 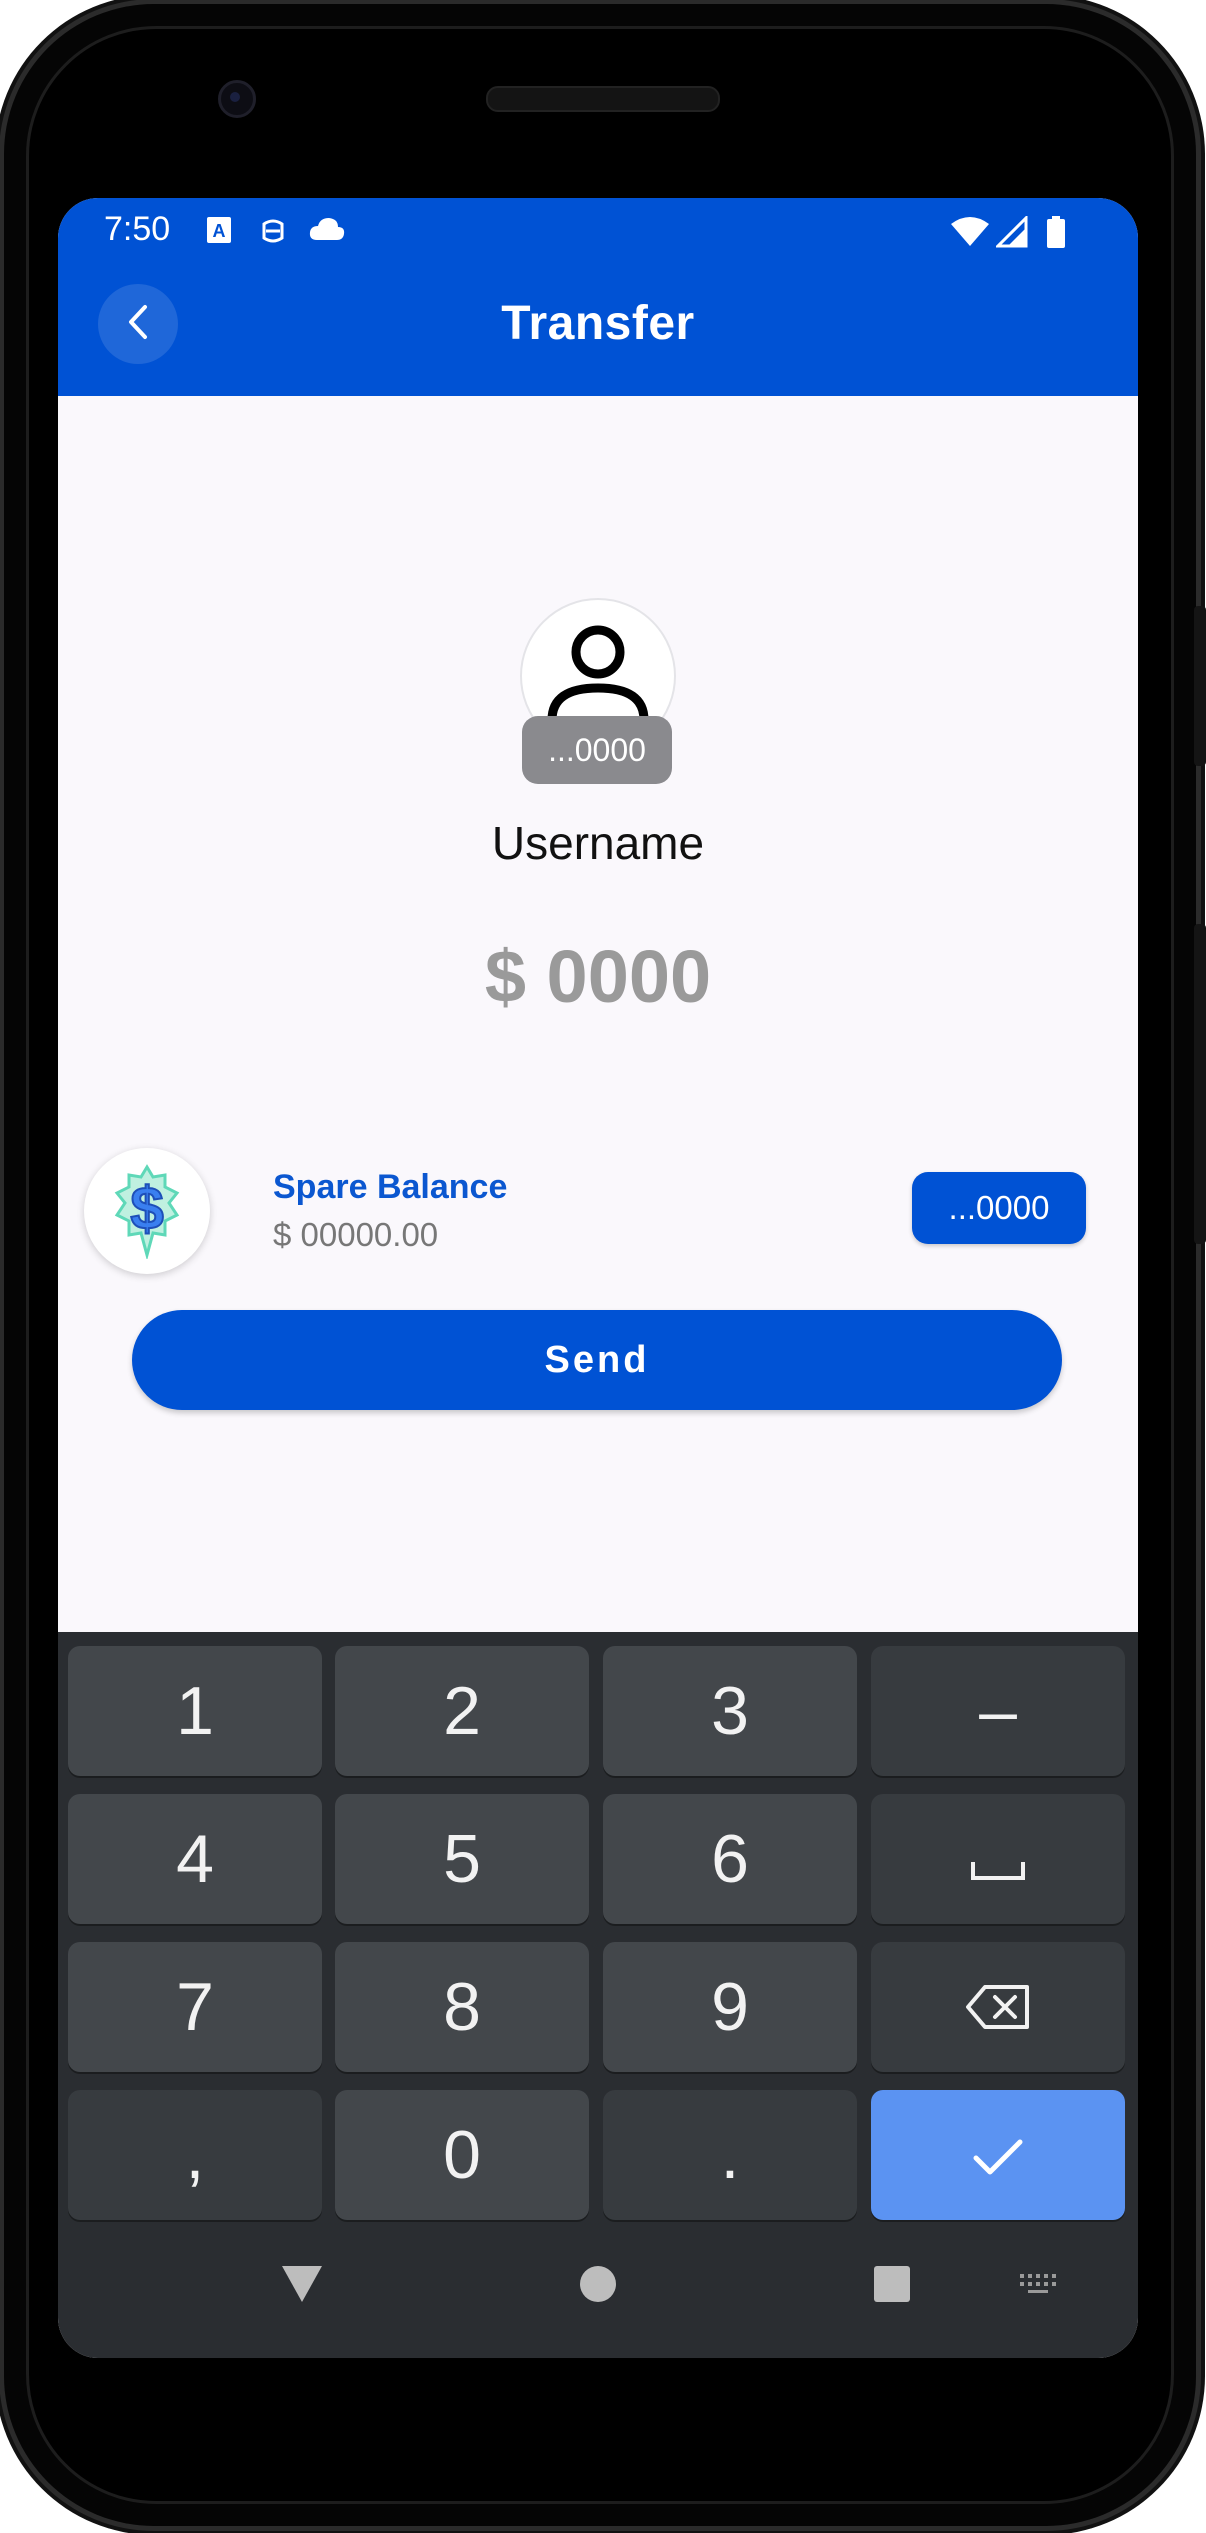 I want to click on a-box-icon: A, so click(x=219, y=232).